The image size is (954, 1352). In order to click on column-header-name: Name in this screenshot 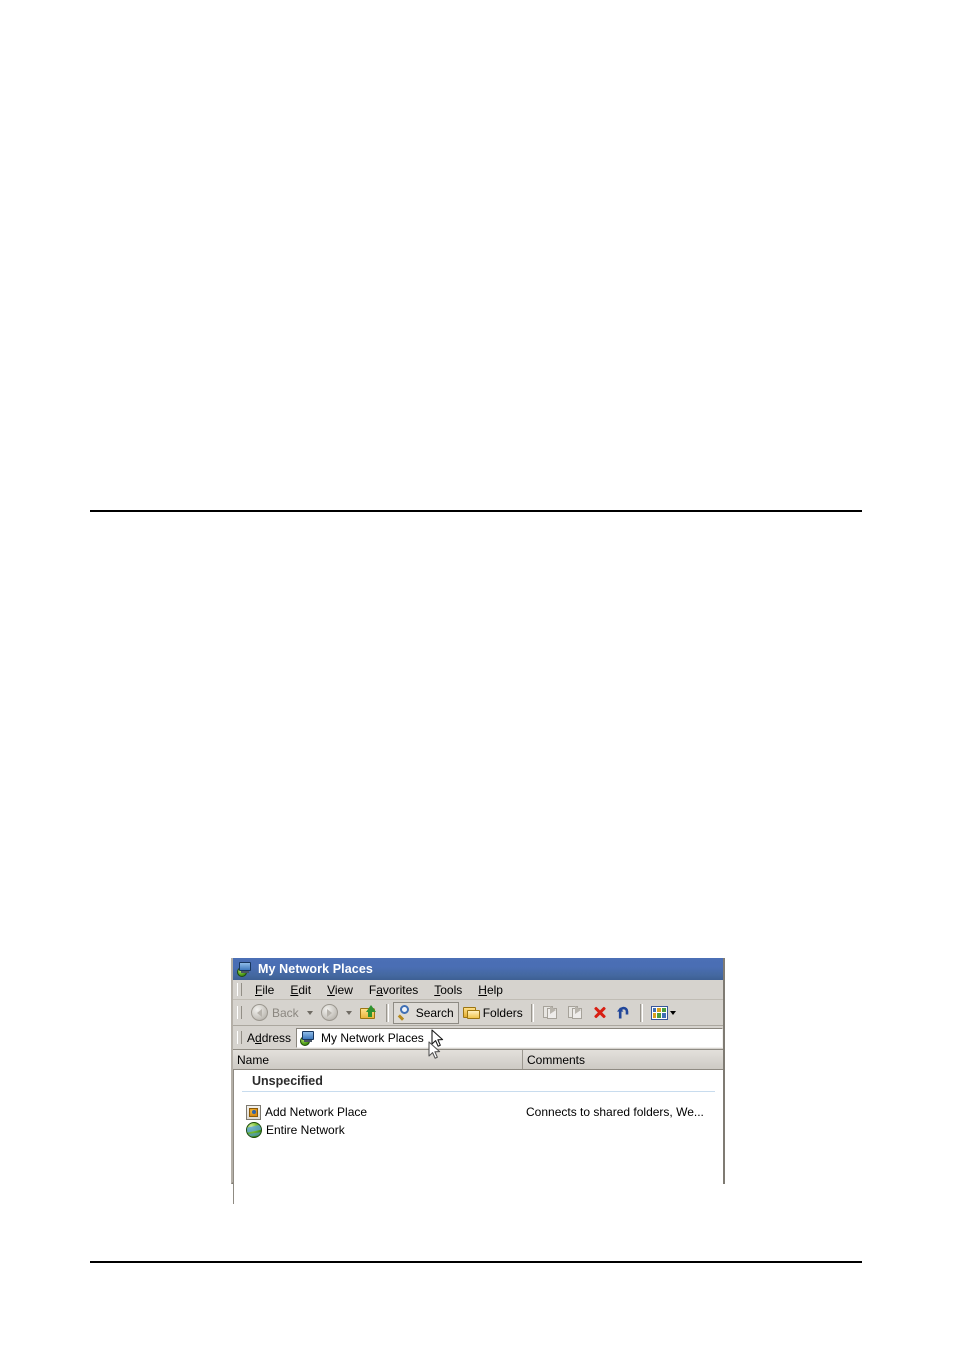, I will do `click(378, 1059)`.